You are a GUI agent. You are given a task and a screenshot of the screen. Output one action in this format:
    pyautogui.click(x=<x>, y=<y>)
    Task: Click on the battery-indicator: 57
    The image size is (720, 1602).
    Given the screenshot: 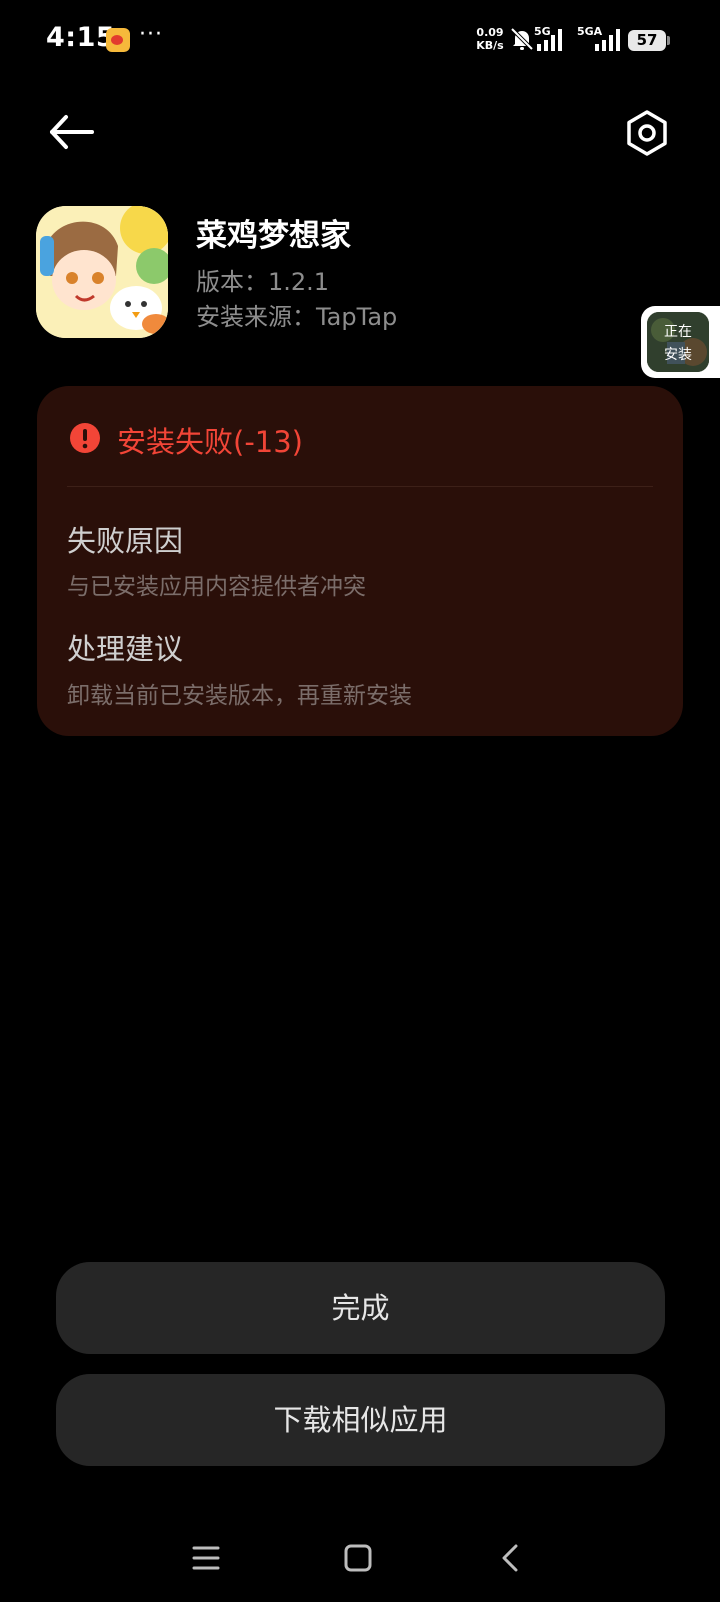 What is the action you would take?
    pyautogui.click(x=647, y=40)
    